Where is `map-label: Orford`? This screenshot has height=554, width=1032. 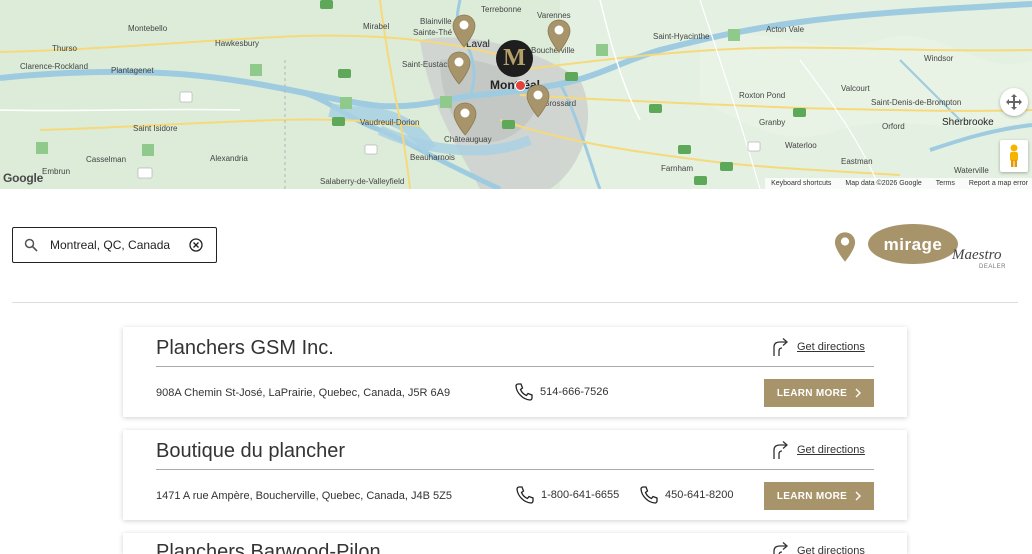
map-label: Orford is located at coordinates (893, 126).